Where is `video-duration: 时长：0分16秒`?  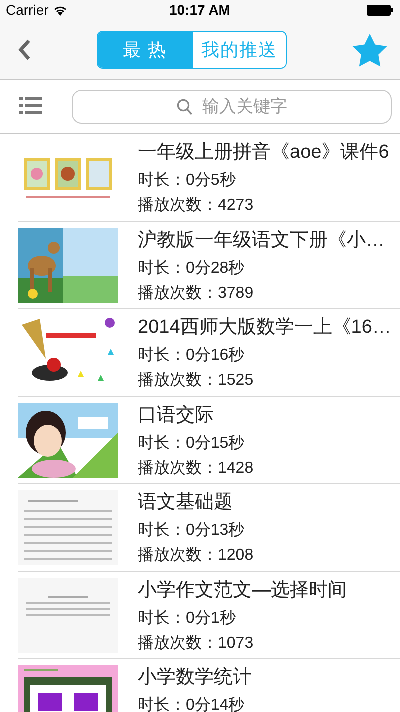
video-duration: 时长：0分16秒 is located at coordinates (192, 356).